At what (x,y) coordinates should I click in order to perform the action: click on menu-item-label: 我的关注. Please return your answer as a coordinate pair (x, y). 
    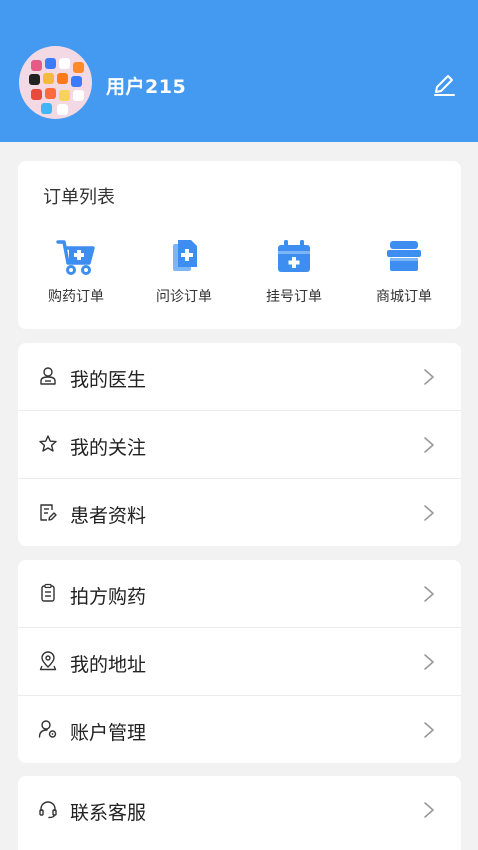
    Looking at the image, I should click on (108, 448).